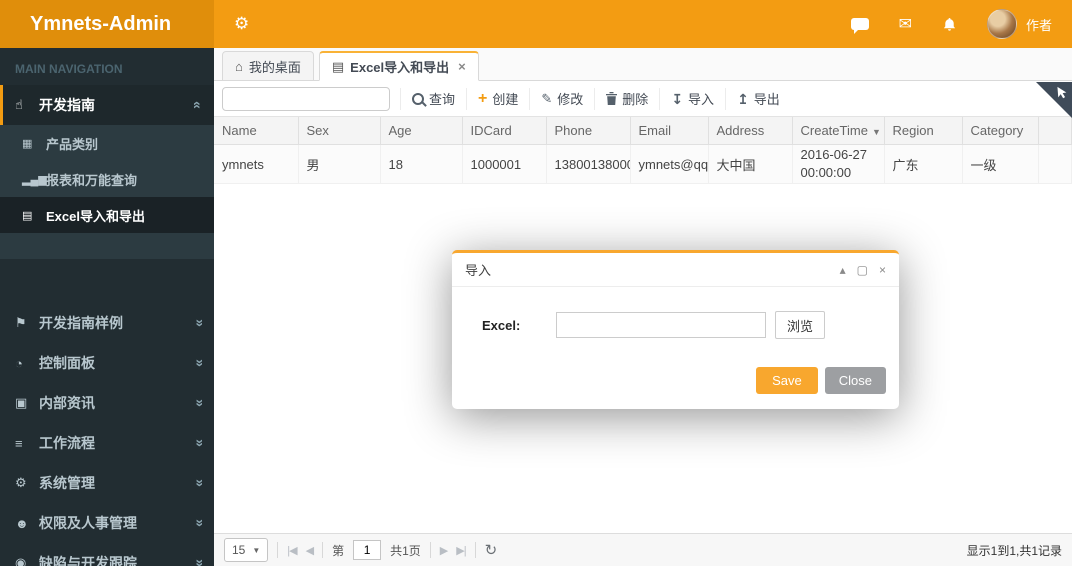 This screenshot has width=1072, height=566. I want to click on tab-my-desktop: ⌂ 我的桌面, so click(268, 66).